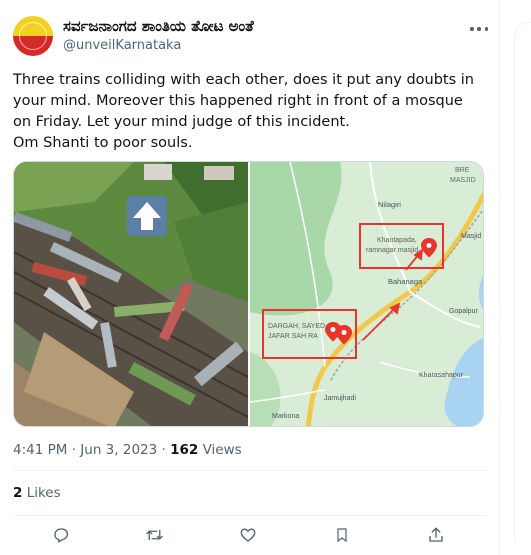 This screenshot has height=555, width=531. I want to click on map-label: Masjid, so click(471, 236).